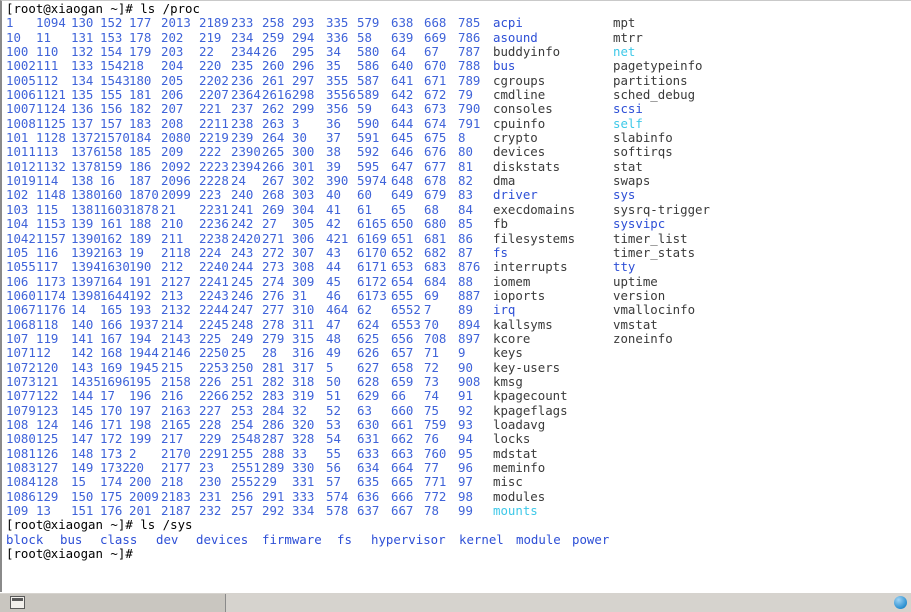 The width and height of the screenshot is (911, 612). Describe the element at coordinates (402, 37) in the screenshot. I see `proc-pid-entry: 639` at that location.